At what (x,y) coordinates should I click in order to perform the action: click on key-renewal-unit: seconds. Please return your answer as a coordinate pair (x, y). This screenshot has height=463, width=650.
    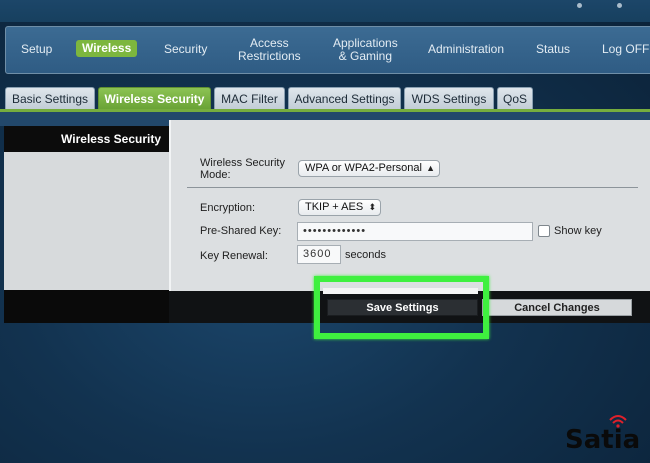
    Looking at the image, I should click on (365, 255).